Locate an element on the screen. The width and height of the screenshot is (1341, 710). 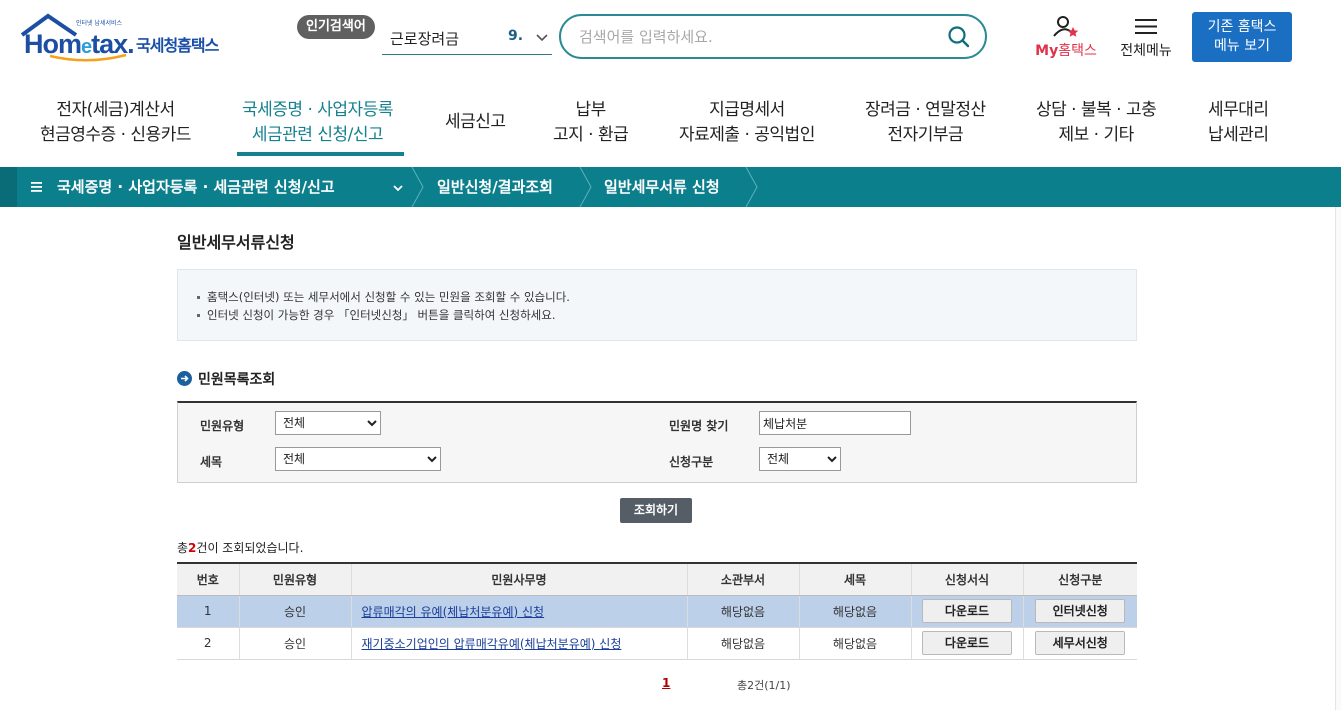
nav-item-consult-appeal: 상담 · 불복 · 고충 제보 · 기타 is located at coordinates (1096, 123).